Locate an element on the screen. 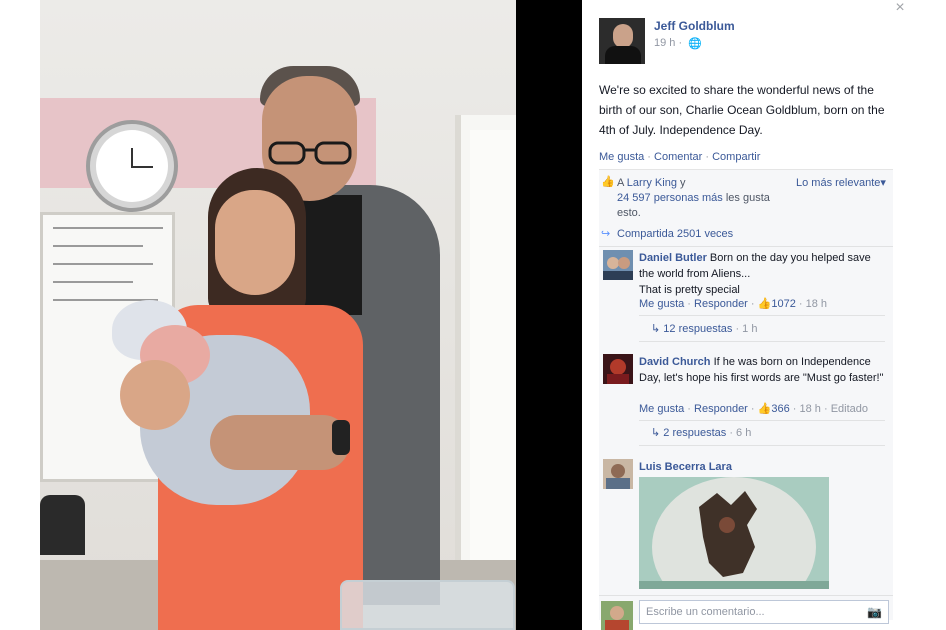  current-user-avatar is located at coordinates (617, 615).